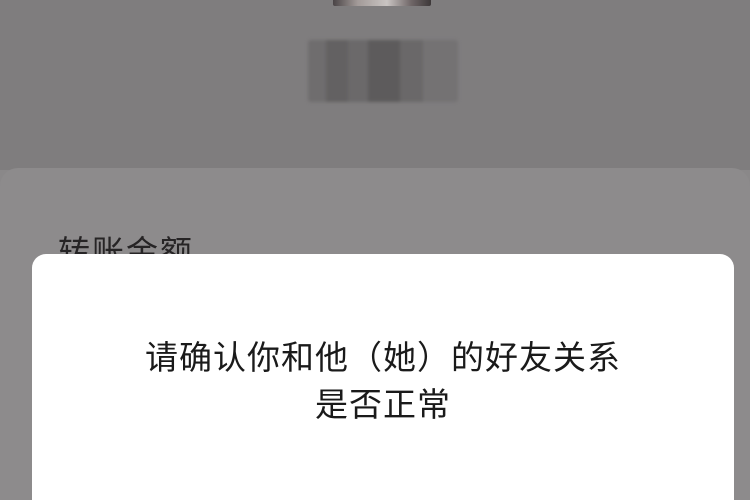  What do you see at coordinates (382, 3) in the screenshot?
I see `avatar` at bounding box center [382, 3].